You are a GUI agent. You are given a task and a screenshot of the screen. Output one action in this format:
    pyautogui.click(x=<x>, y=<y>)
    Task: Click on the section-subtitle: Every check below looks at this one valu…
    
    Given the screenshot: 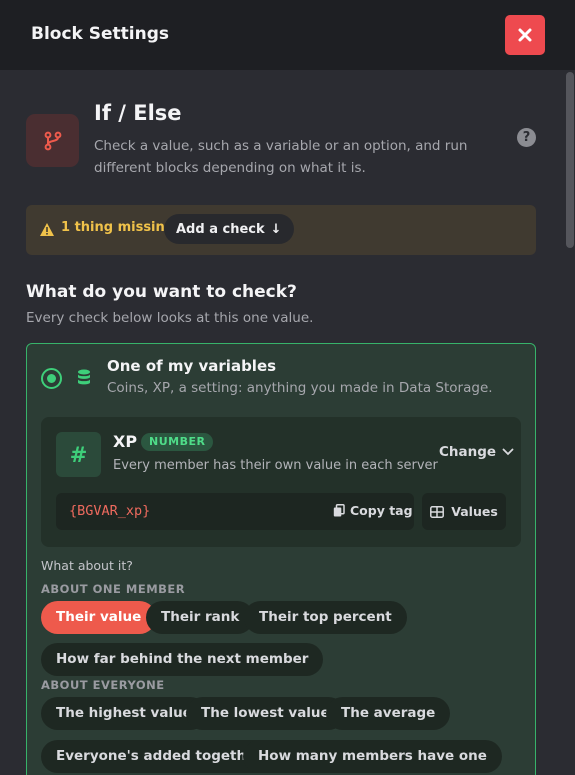 What is the action you would take?
    pyautogui.click(x=170, y=318)
    